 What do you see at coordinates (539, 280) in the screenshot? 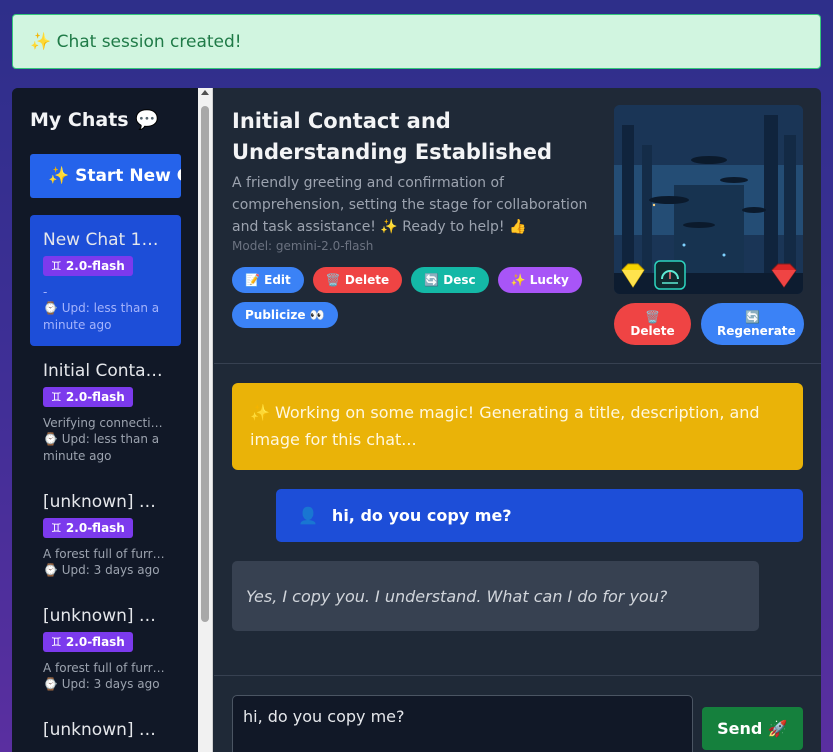
I see `lucky-button: ✨ Lucky` at bounding box center [539, 280].